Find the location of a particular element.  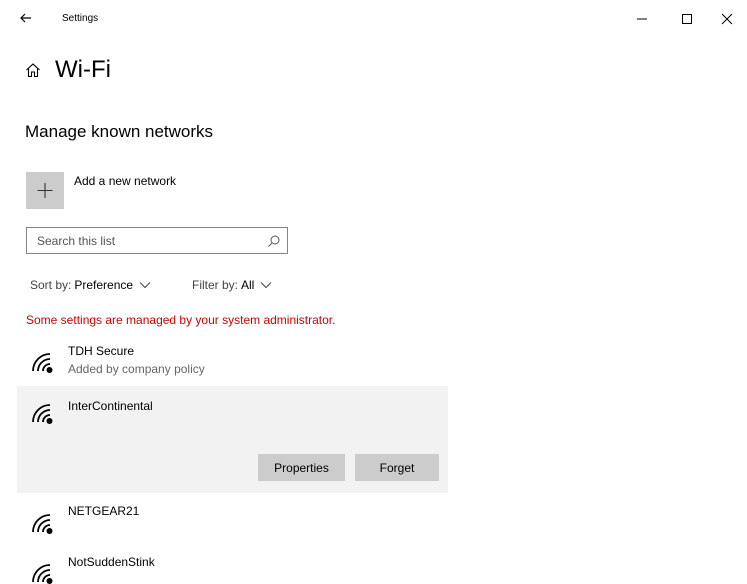

filter-value: All is located at coordinates (248, 285).